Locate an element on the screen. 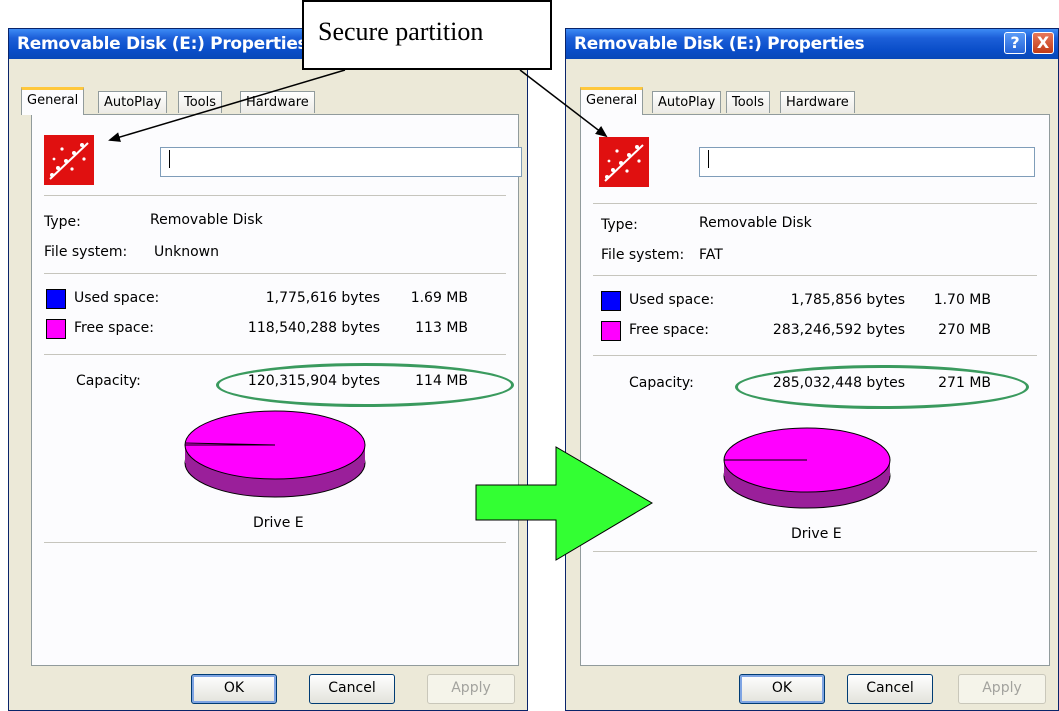 The height and width of the screenshot is (711, 1059). help-icon: ? is located at coordinates (1015, 43).